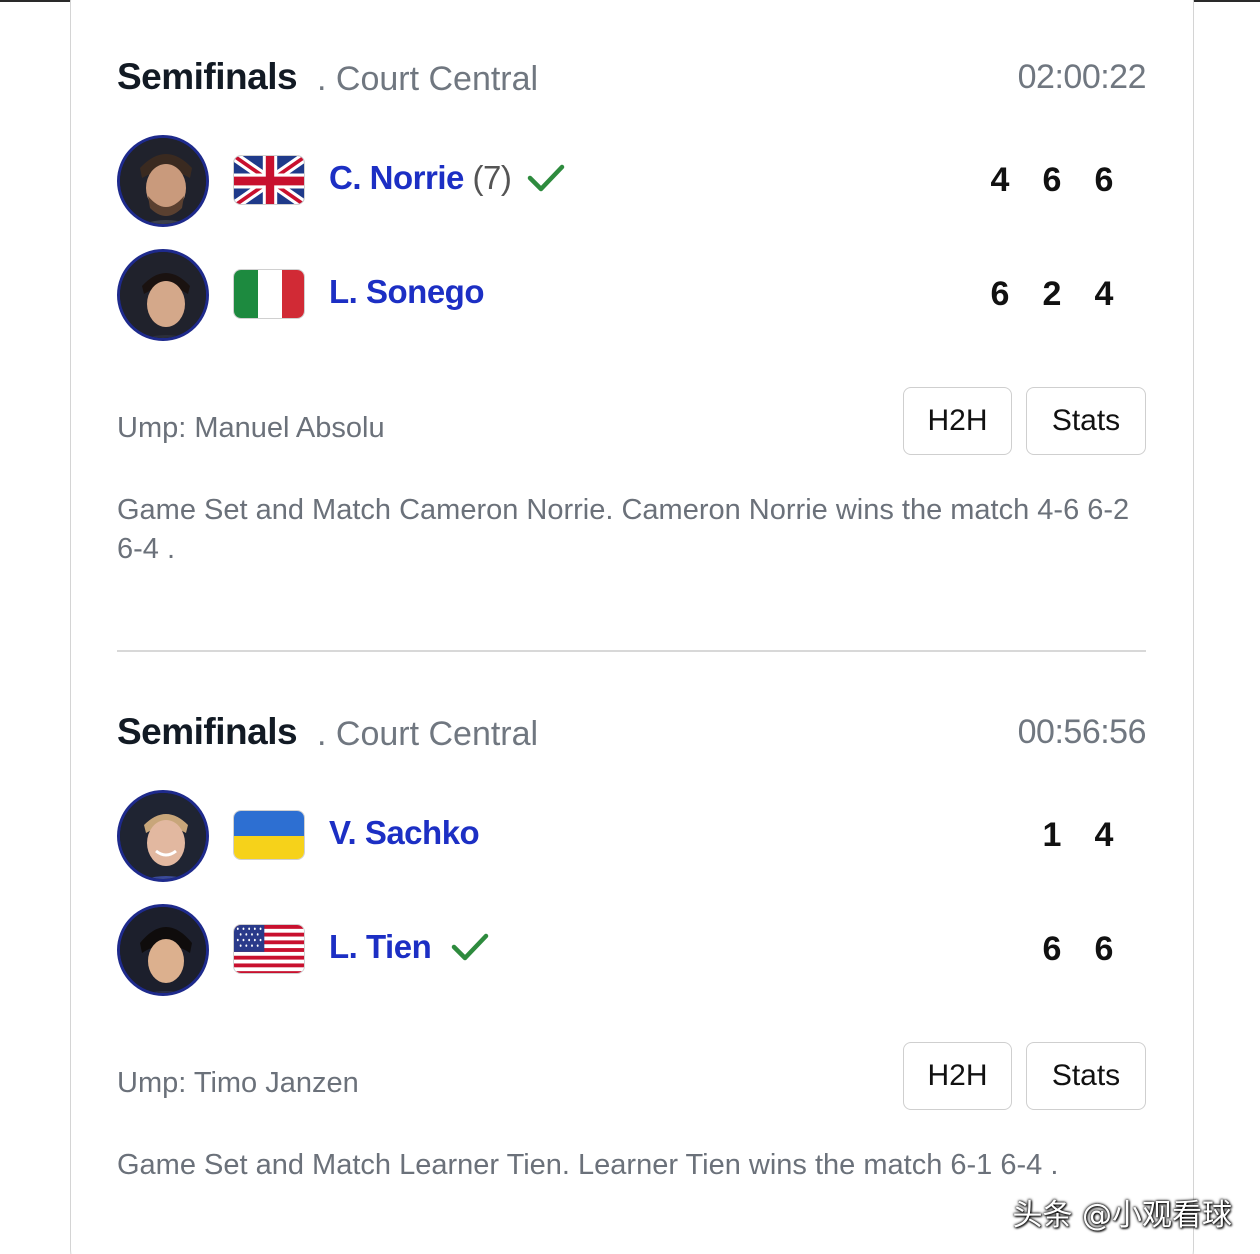  What do you see at coordinates (269, 949) in the screenshot?
I see `flag-usa` at bounding box center [269, 949].